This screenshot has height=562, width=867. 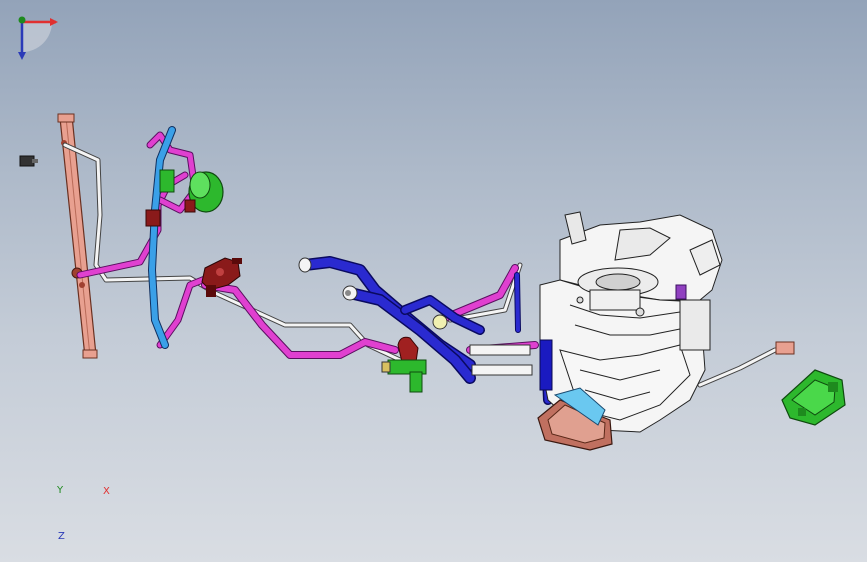 What do you see at coordinates (785, 348) in the screenshot?
I see `connector-tip` at bounding box center [785, 348].